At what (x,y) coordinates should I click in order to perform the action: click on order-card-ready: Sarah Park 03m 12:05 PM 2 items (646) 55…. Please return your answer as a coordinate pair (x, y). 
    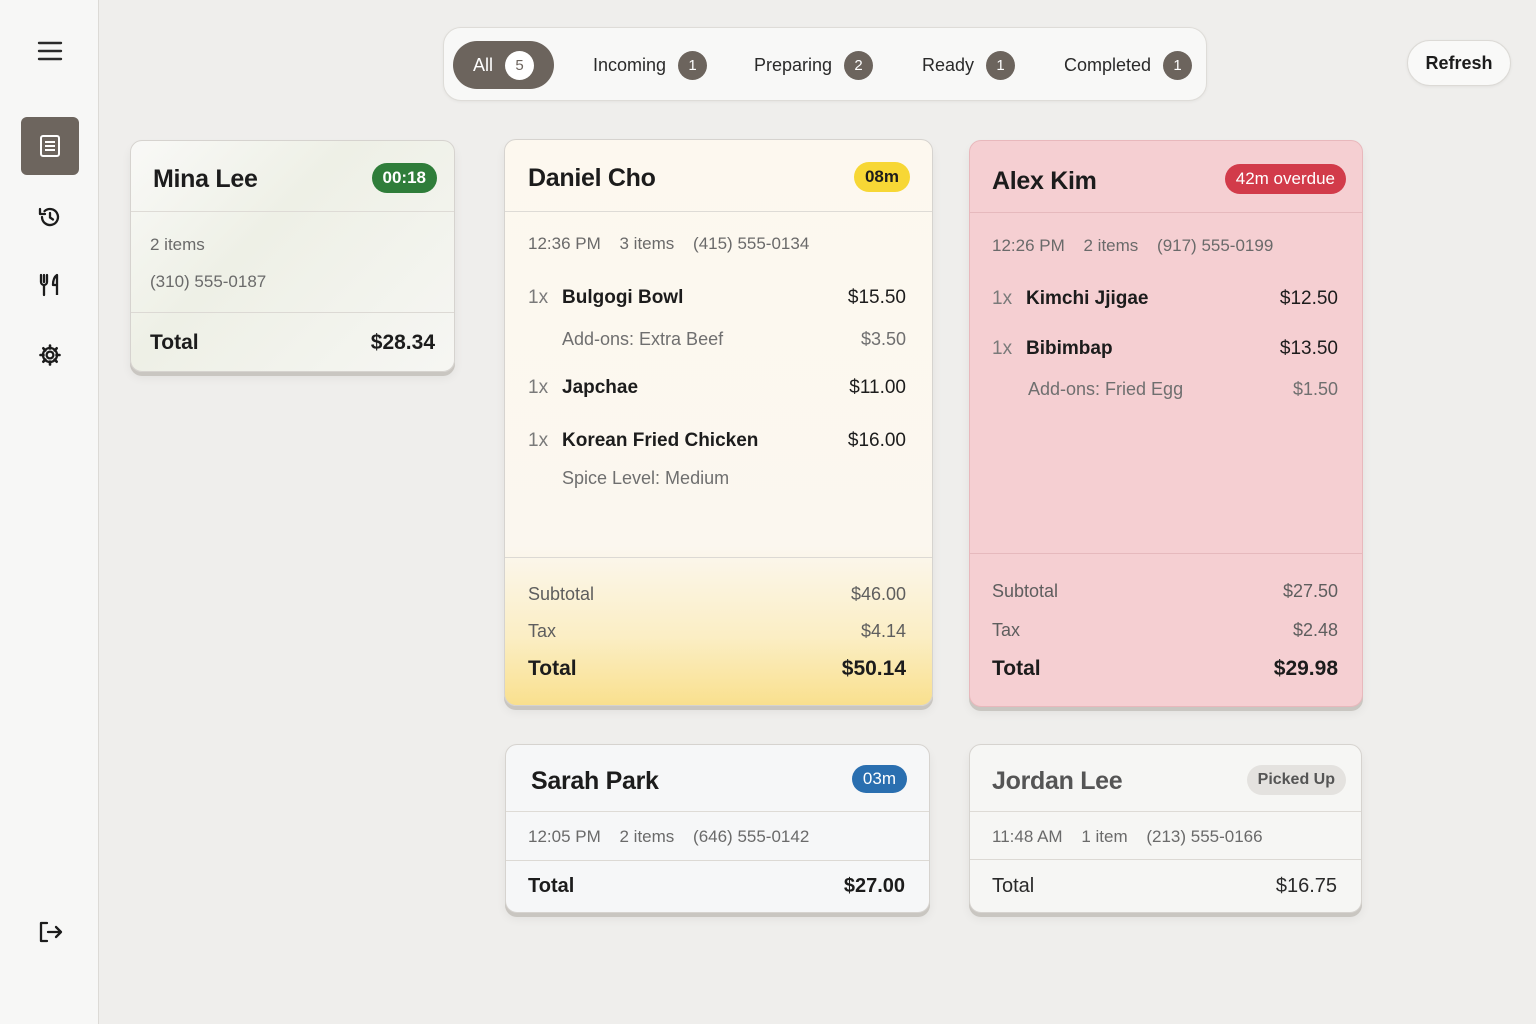
    Looking at the image, I should click on (717, 828).